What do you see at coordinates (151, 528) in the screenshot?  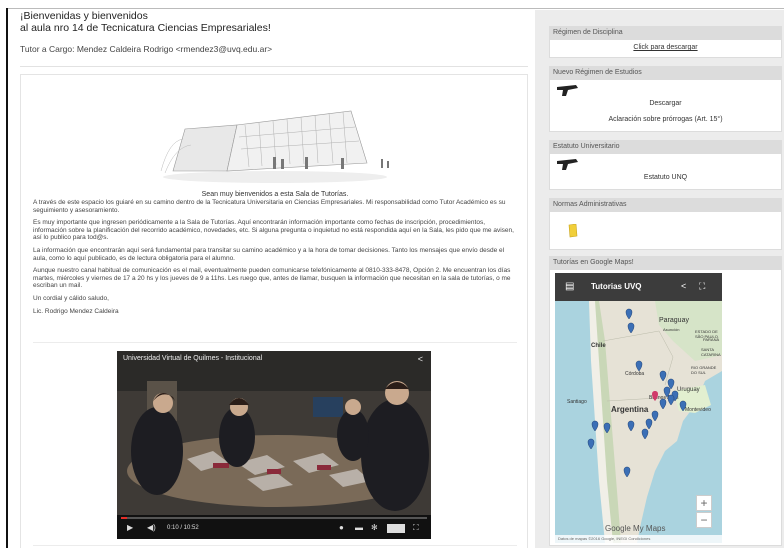 I see `volume-icon: ◀)` at bounding box center [151, 528].